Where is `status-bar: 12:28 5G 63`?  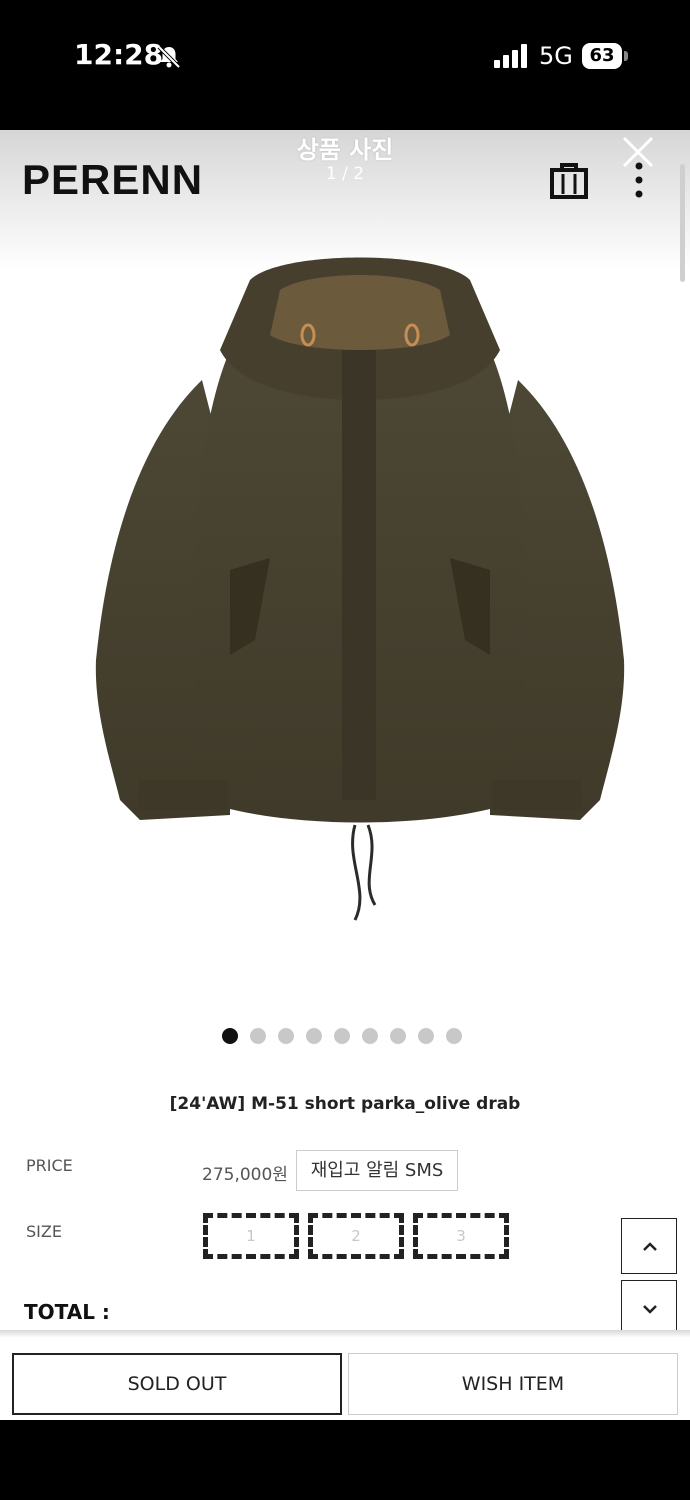 status-bar: 12:28 5G 63 is located at coordinates (345, 65).